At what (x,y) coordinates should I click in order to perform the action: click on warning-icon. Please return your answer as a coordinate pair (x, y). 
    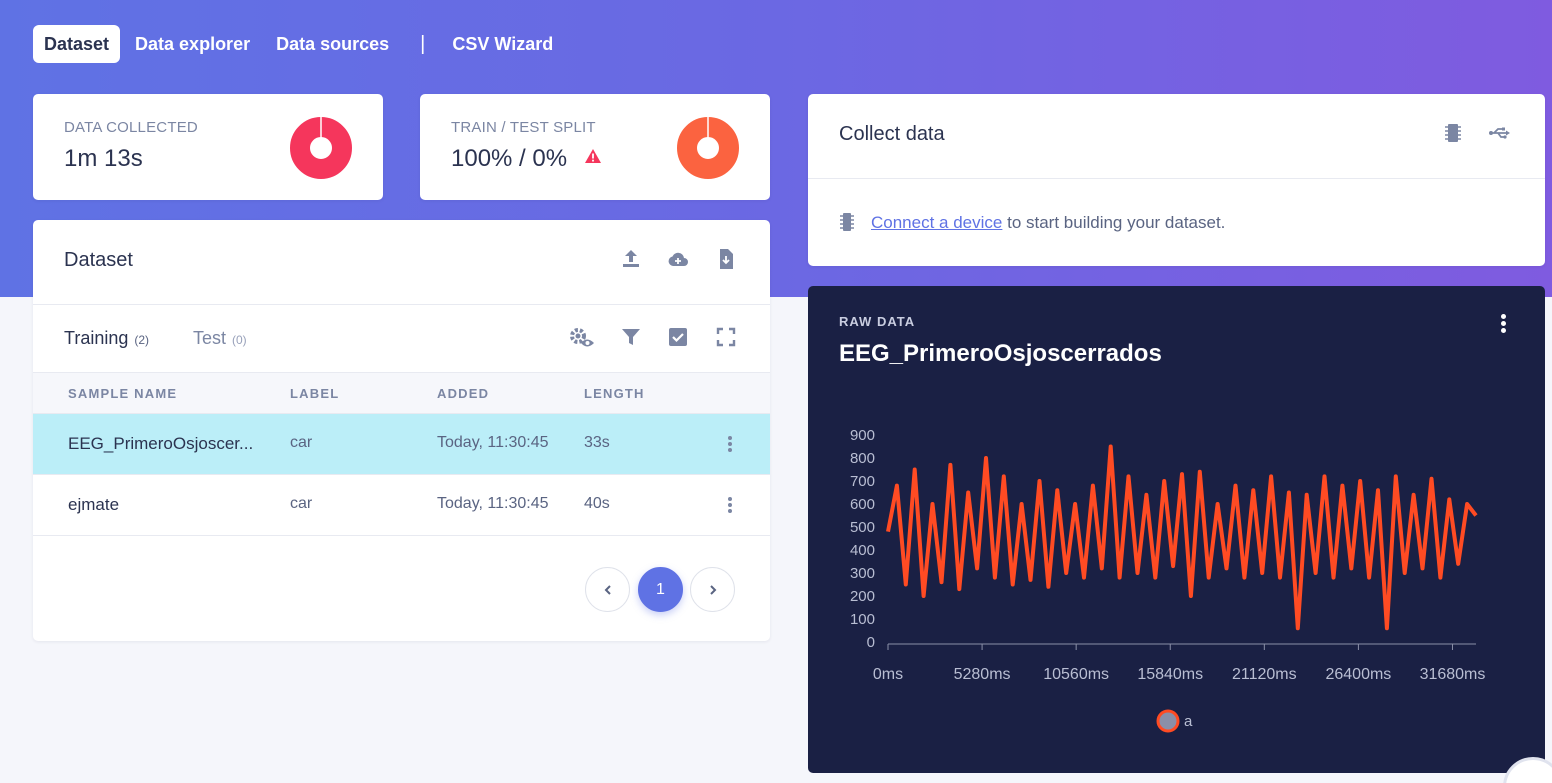
    Looking at the image, I should click on (593, 156).